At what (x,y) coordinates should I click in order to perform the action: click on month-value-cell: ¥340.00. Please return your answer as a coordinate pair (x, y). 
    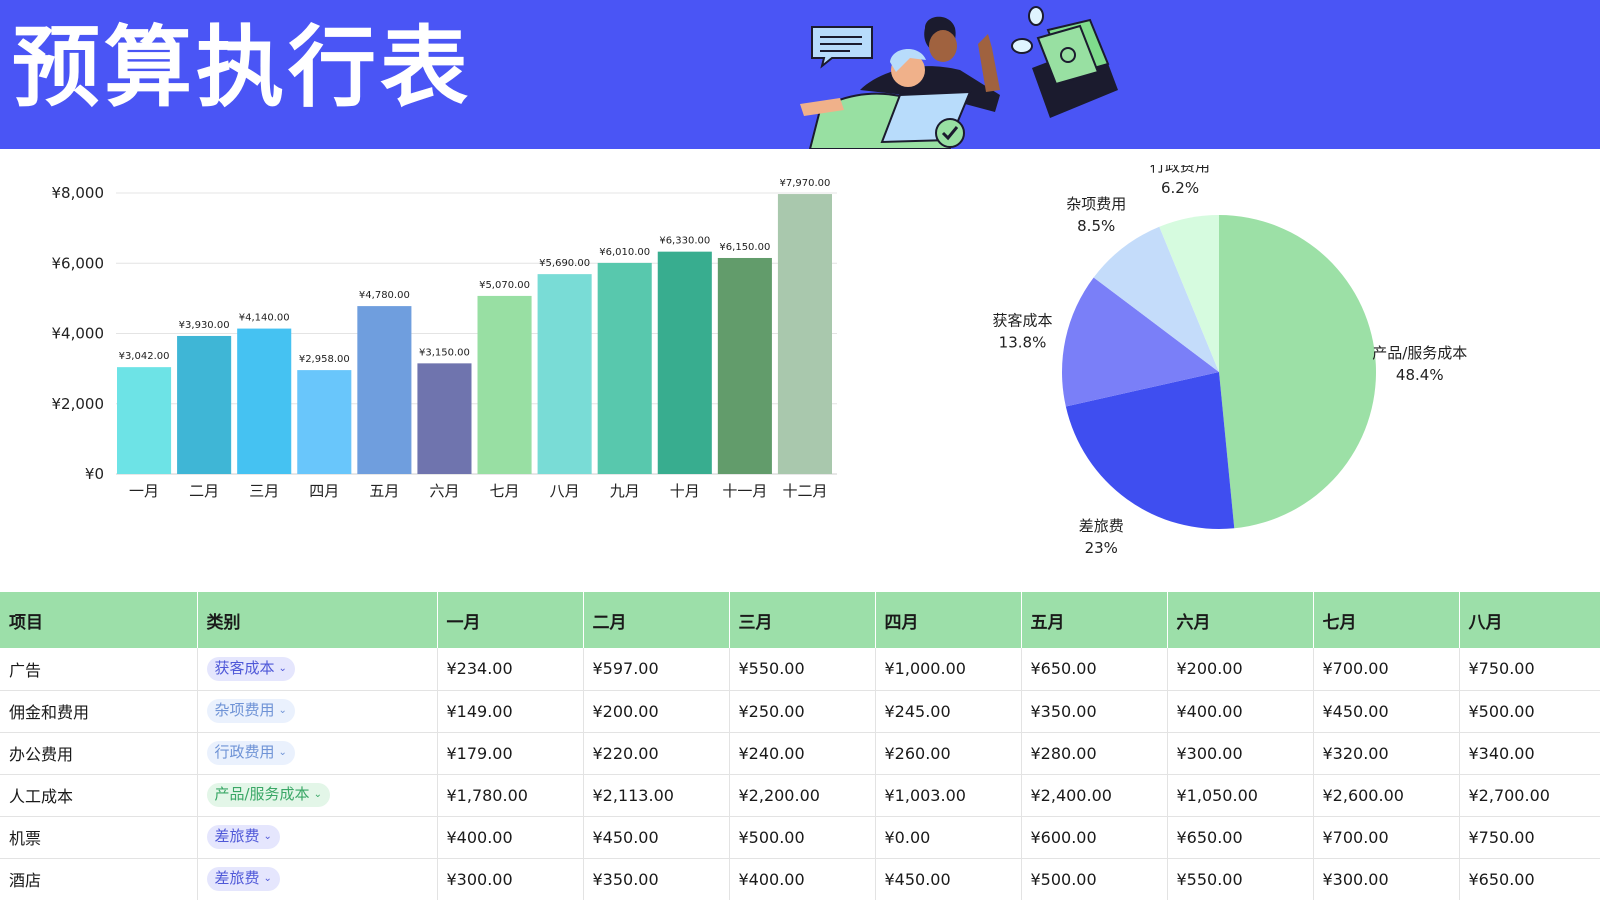
    Looking at the image, I should click on (1529, 753).